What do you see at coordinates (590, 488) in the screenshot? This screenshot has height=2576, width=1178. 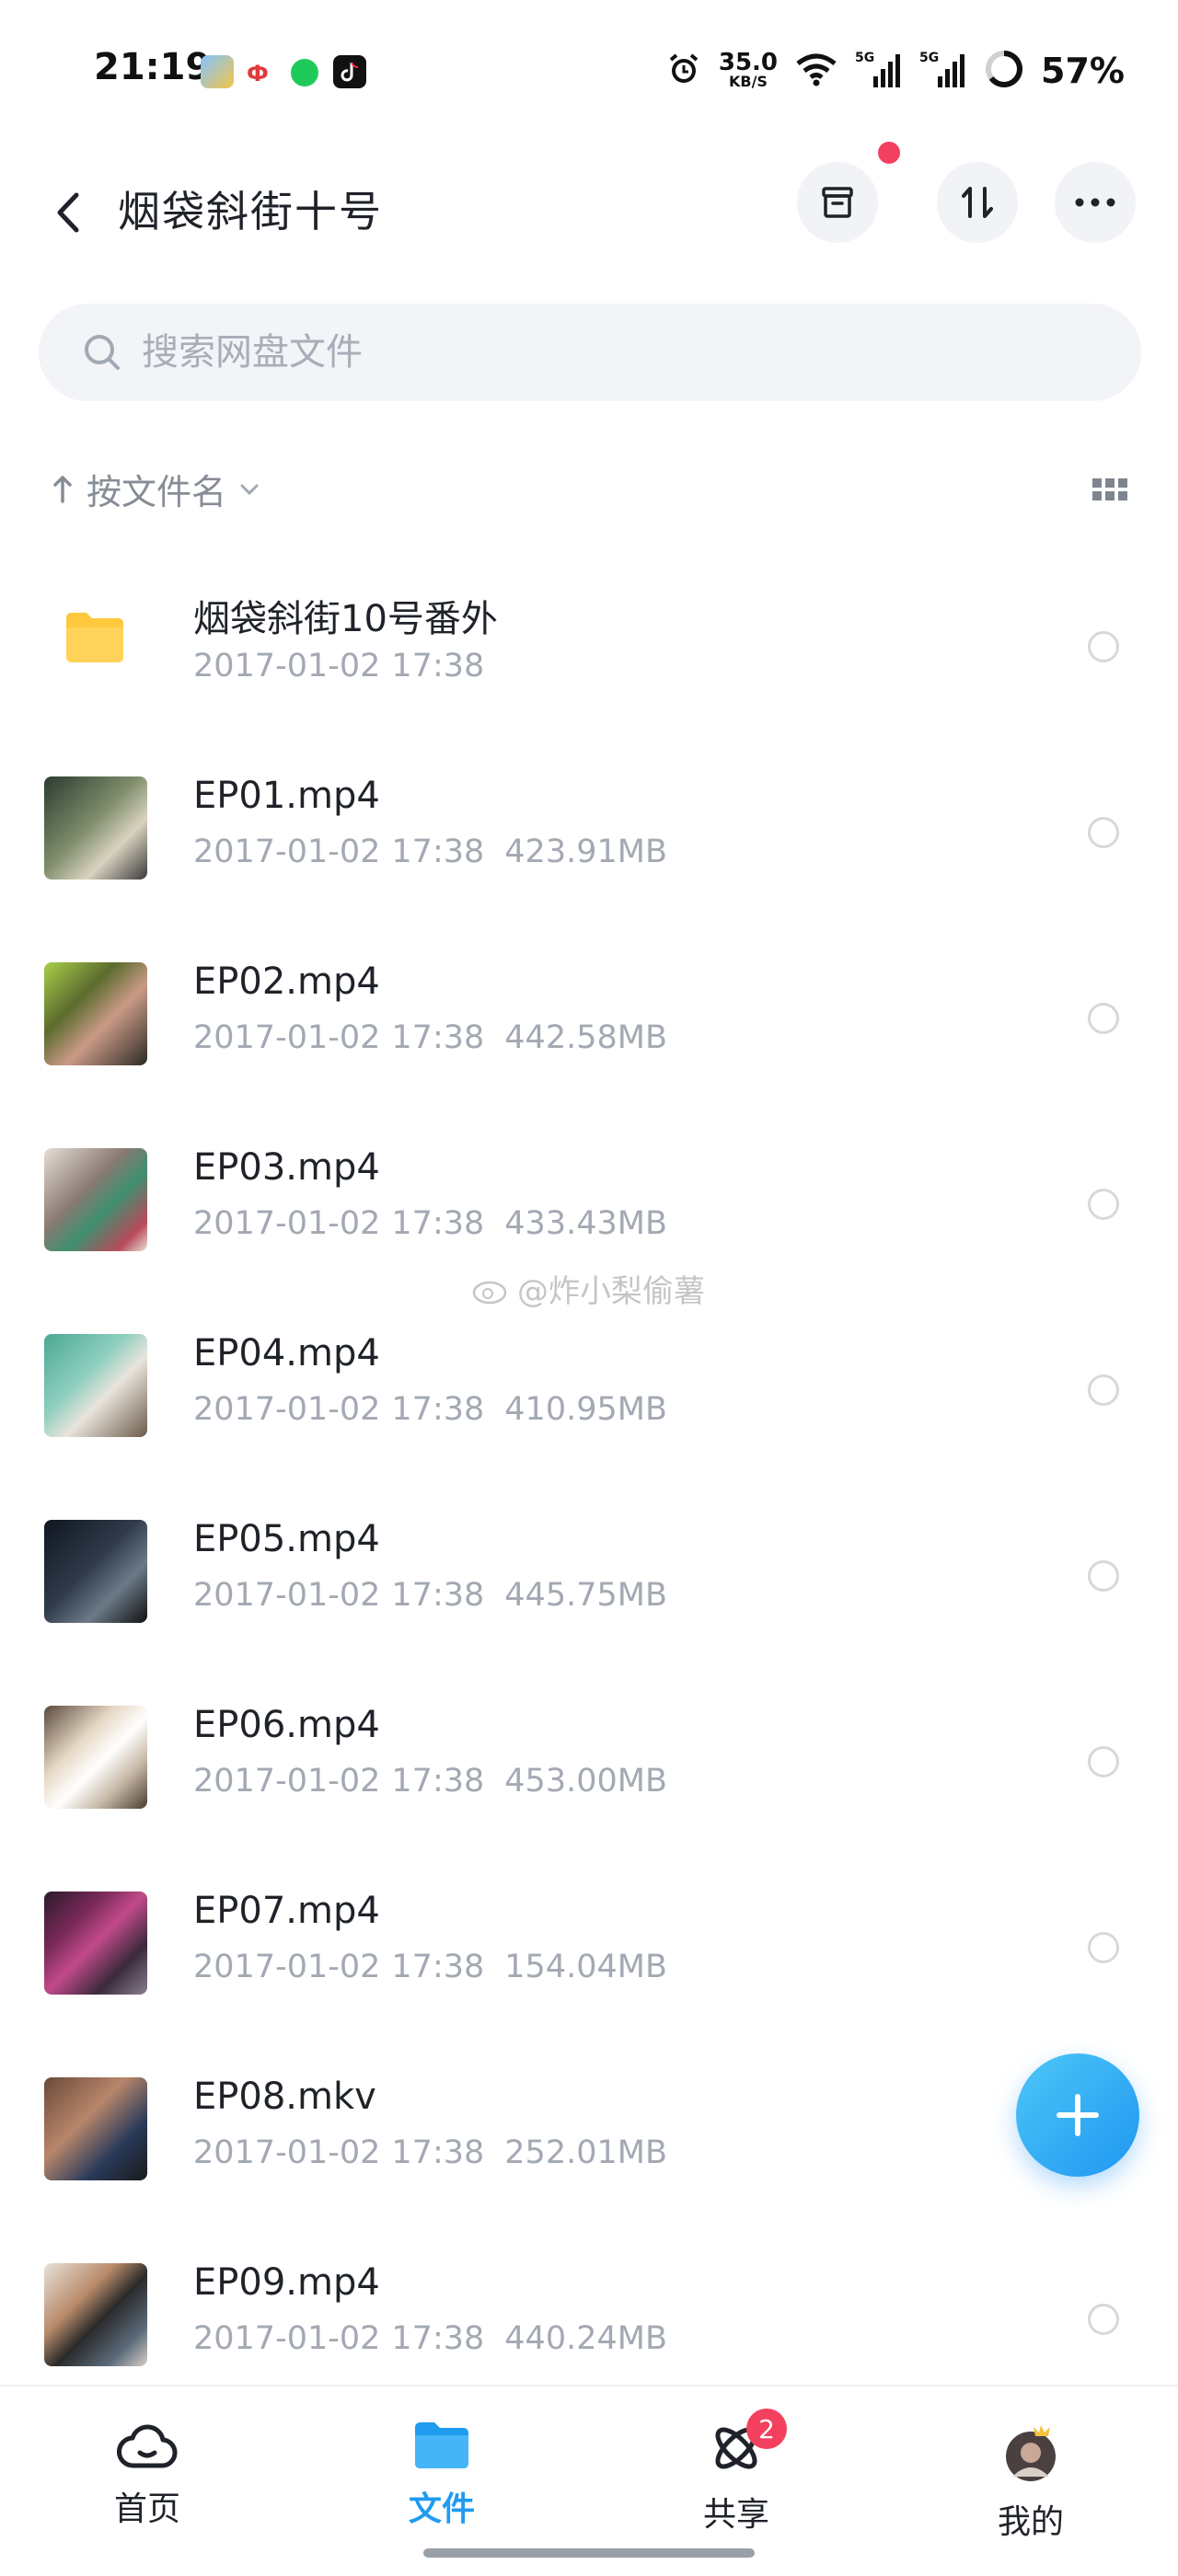 I see `sort-row: 按文件名` at bounding box center [590, 488].